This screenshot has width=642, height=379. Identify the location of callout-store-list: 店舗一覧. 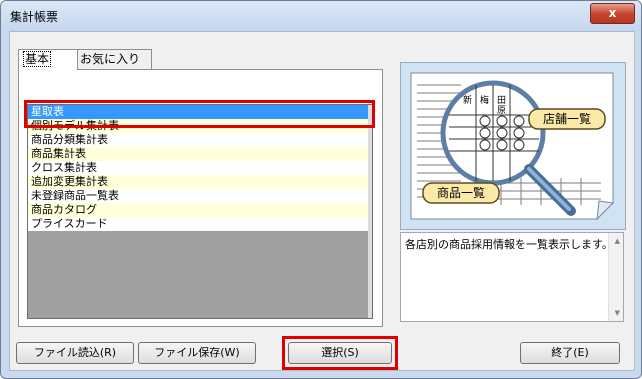
(567, 119).